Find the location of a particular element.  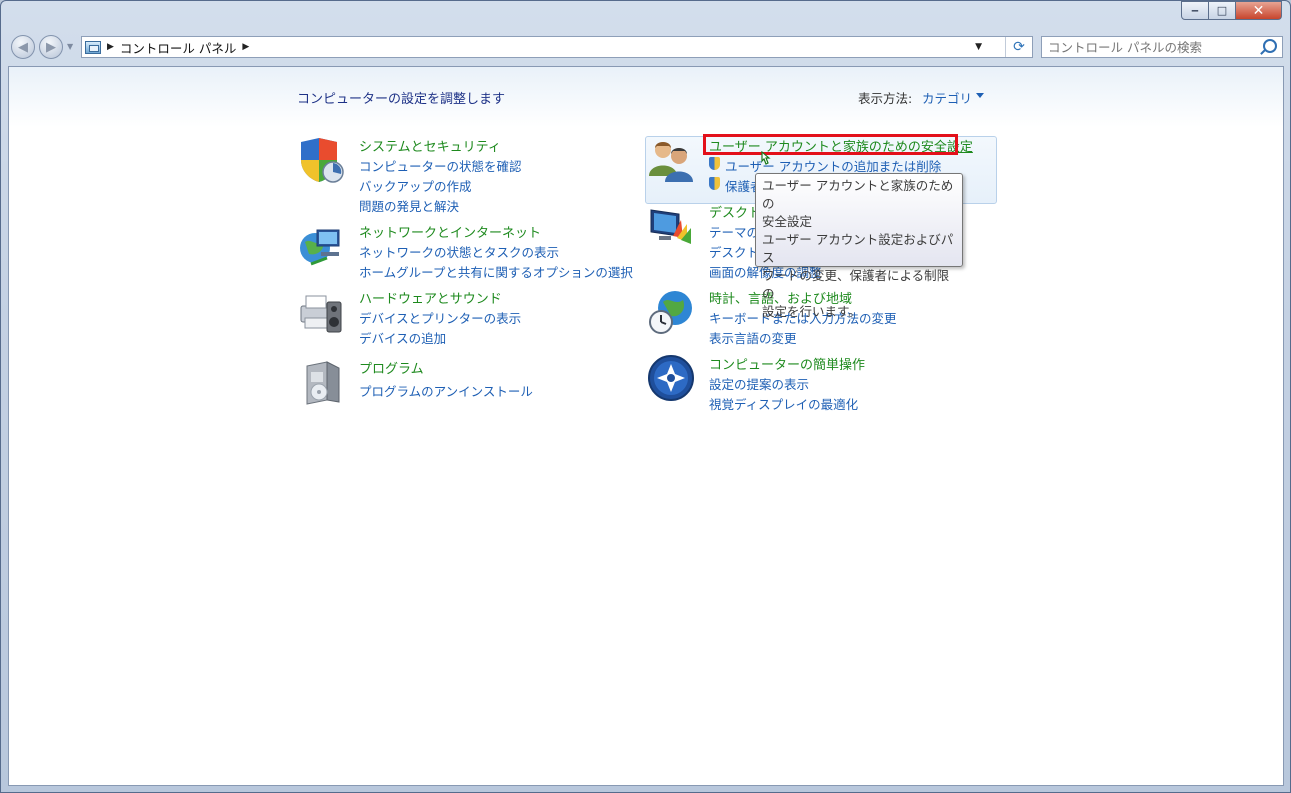

search-box is located at coordinates (1162, 47).